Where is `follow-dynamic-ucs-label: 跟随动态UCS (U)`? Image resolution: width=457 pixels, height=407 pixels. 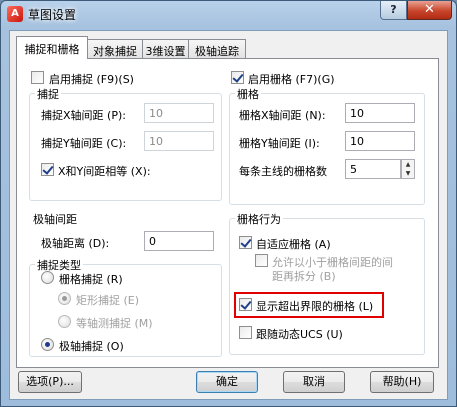
follow-dynamic-ucs-label: 跟随动态UCS (U) is located at coordinates (299, 334).